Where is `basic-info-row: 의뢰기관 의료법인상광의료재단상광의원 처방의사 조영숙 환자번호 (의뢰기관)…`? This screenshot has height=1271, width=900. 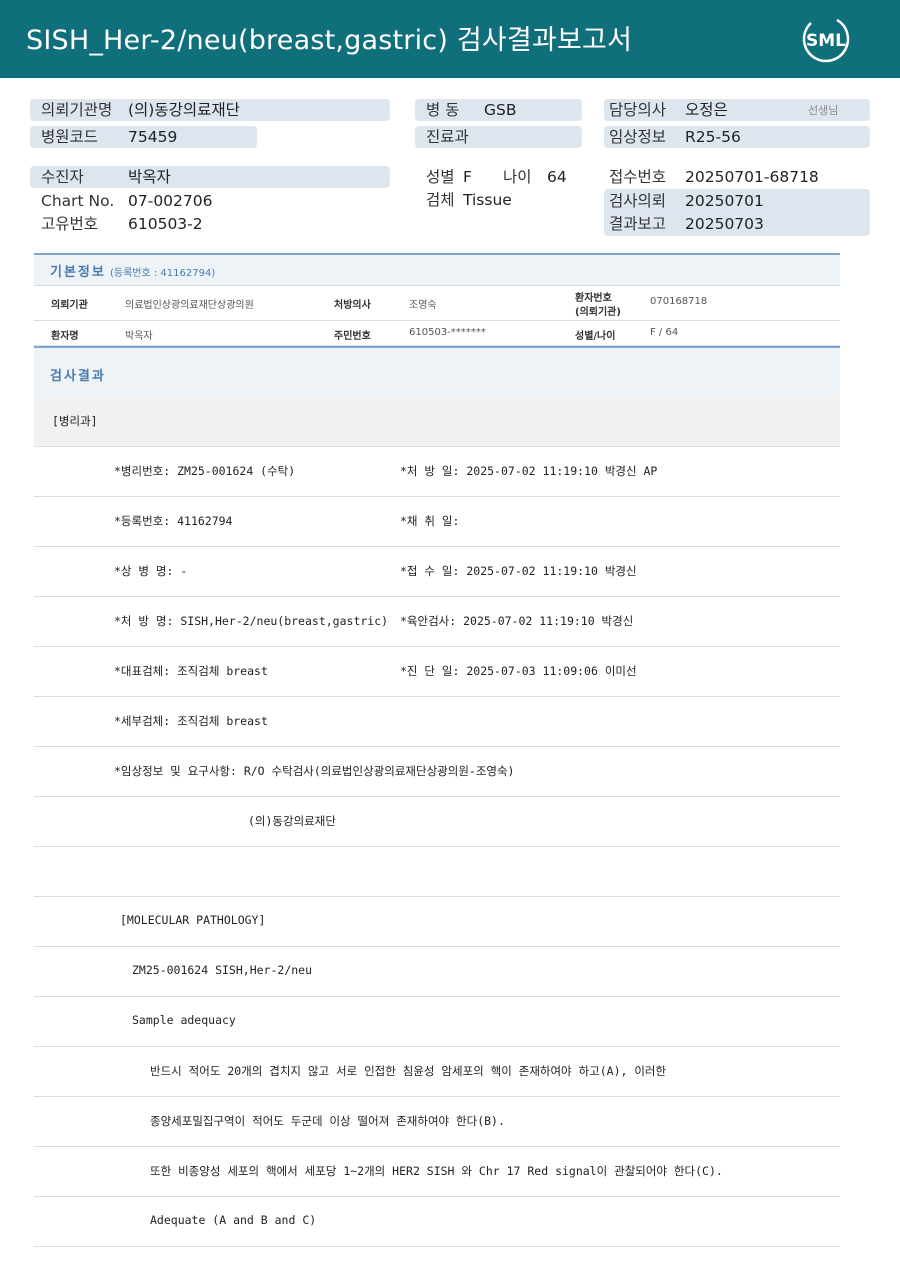 basic-info-row: 의뢰기관 의료법인상광의료재단상광의원 처방의사 조영숙 환자번호 (의뢰기관)… is located at coordinates (437, 302).